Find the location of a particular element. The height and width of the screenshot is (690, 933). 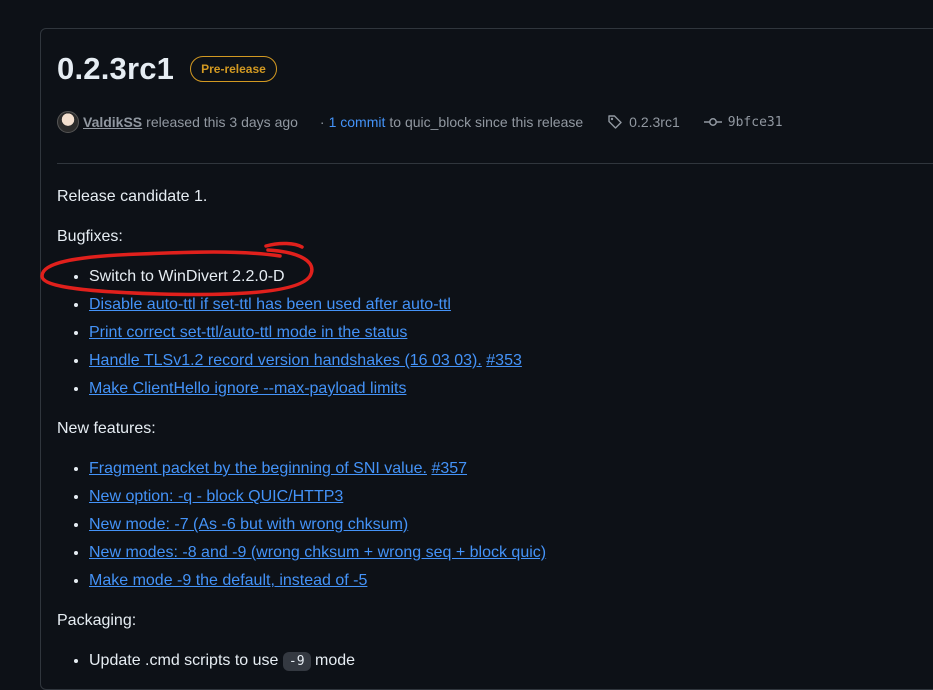

feature-link: New option: -q - block QUIC/HTTP3 is located at coordinates (216, 496).